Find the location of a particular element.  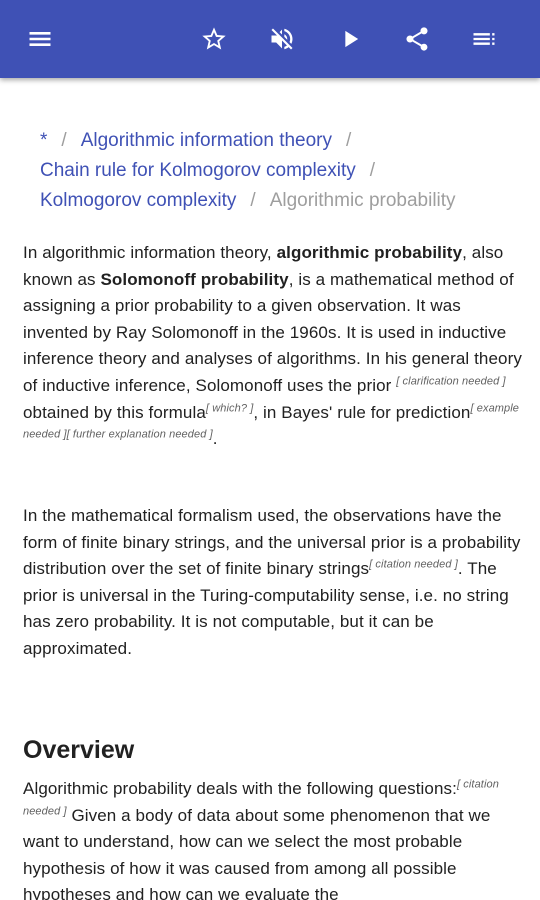

text-run: obtained by this formula is located at coordinates (114, 412).